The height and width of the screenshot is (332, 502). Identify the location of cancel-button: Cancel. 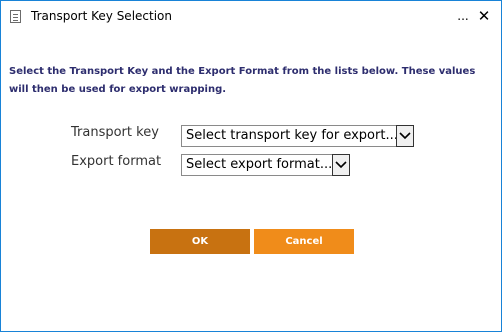
(304, 241).